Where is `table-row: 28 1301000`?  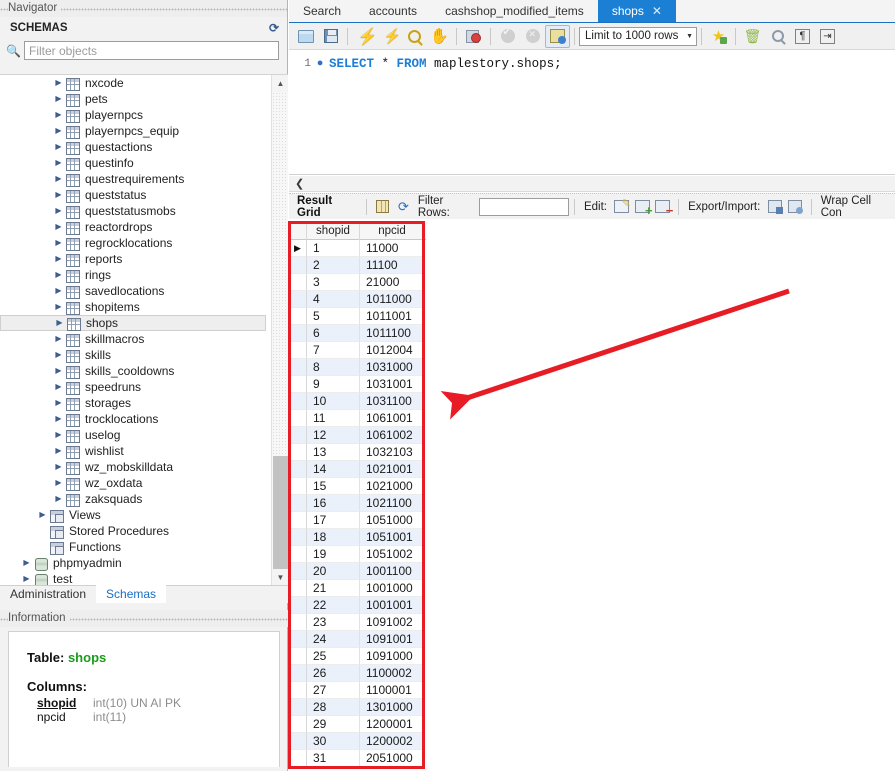
table-row: 28 1301000 is located at coordinates (357, 707).